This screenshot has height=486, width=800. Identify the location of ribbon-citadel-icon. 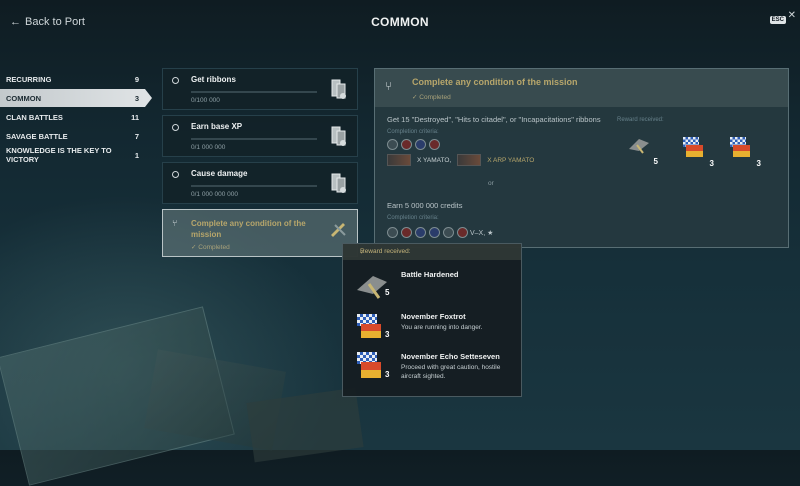
(406, 144).